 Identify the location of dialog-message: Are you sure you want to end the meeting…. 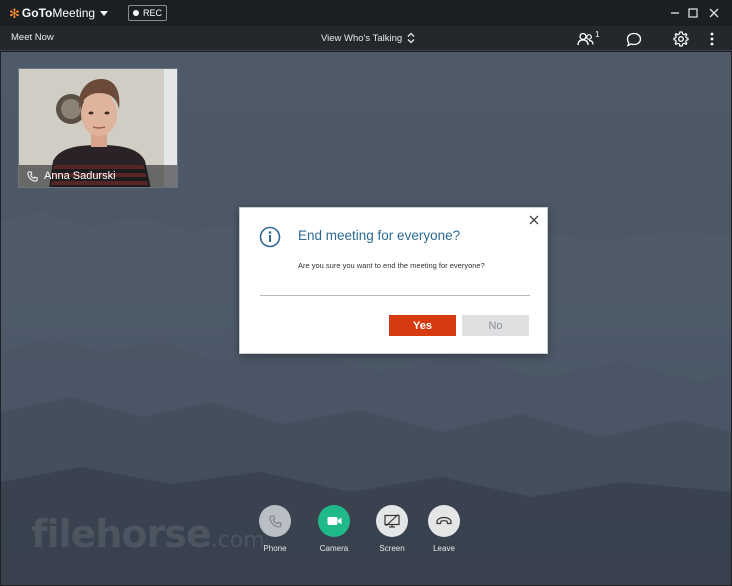
(391, 265).